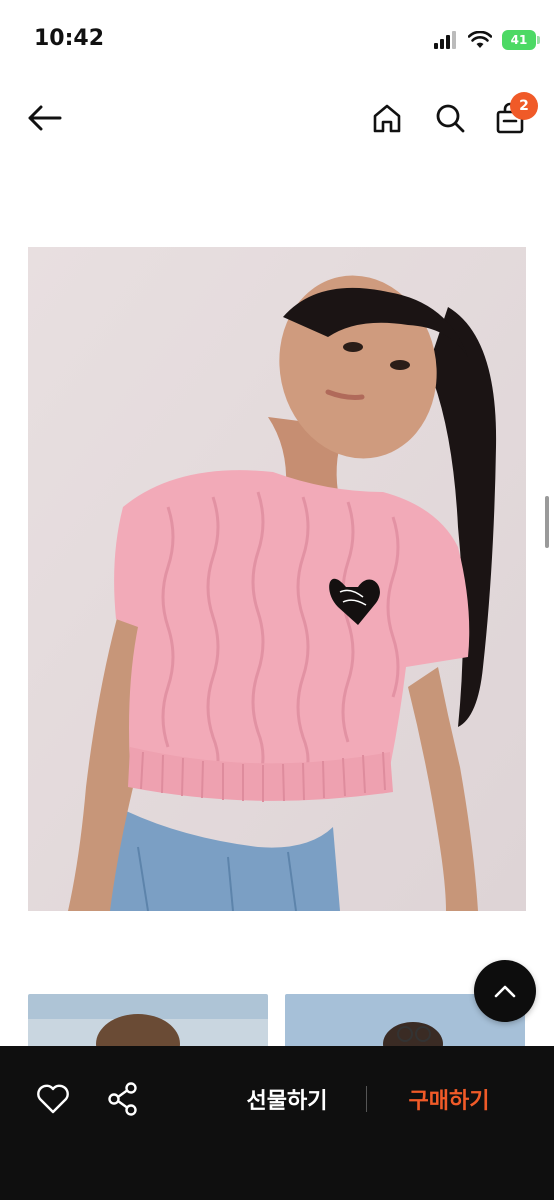  I want to click on arrow-left-icon, so click(45, 118).